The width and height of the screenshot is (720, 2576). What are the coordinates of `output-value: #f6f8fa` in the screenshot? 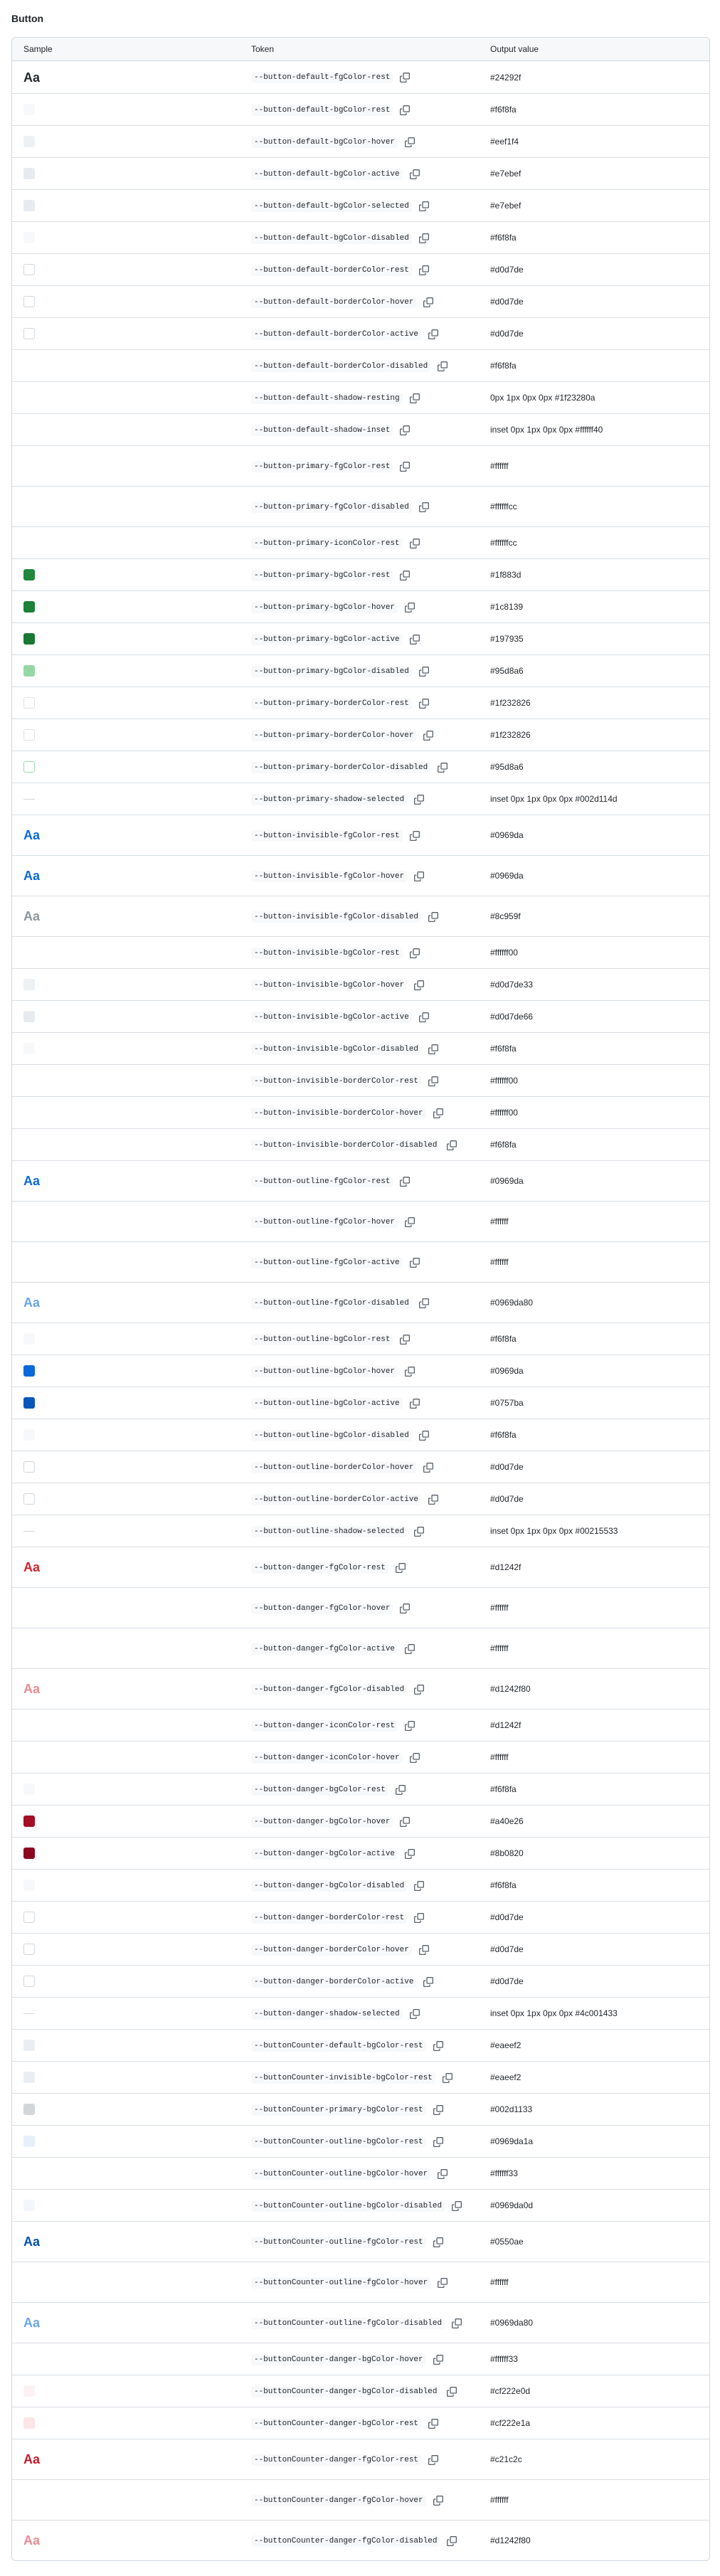 It's located at (594, 1048).